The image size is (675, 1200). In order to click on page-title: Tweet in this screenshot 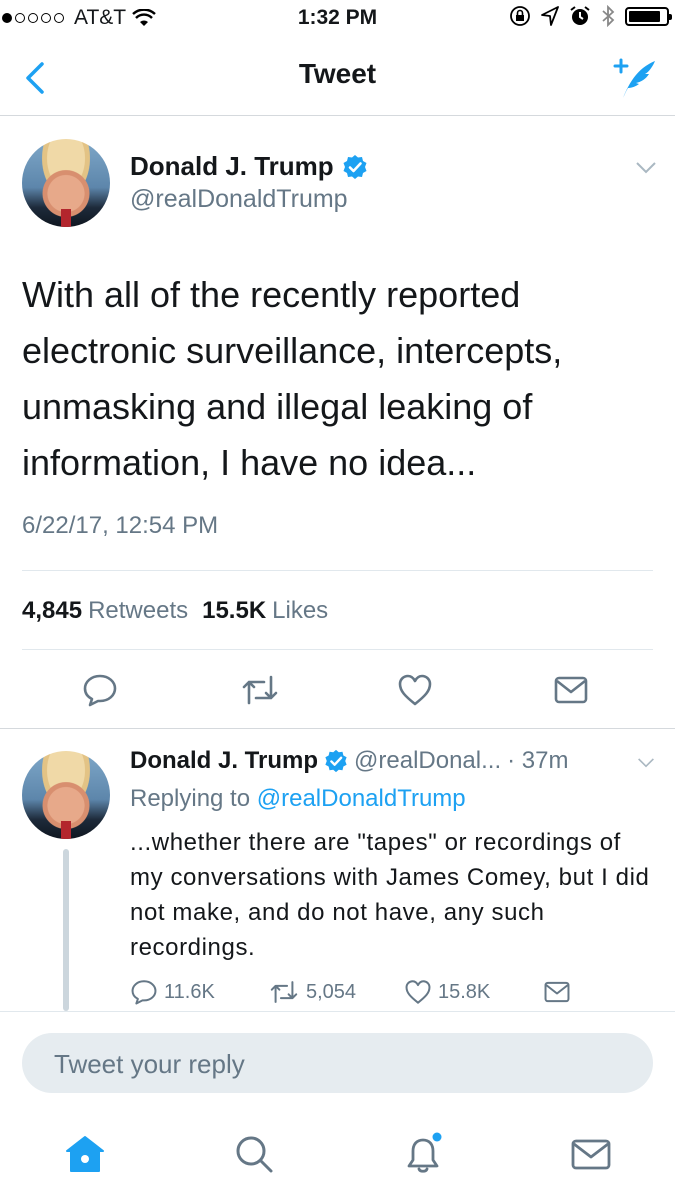, I will do `click(337, 73)`.